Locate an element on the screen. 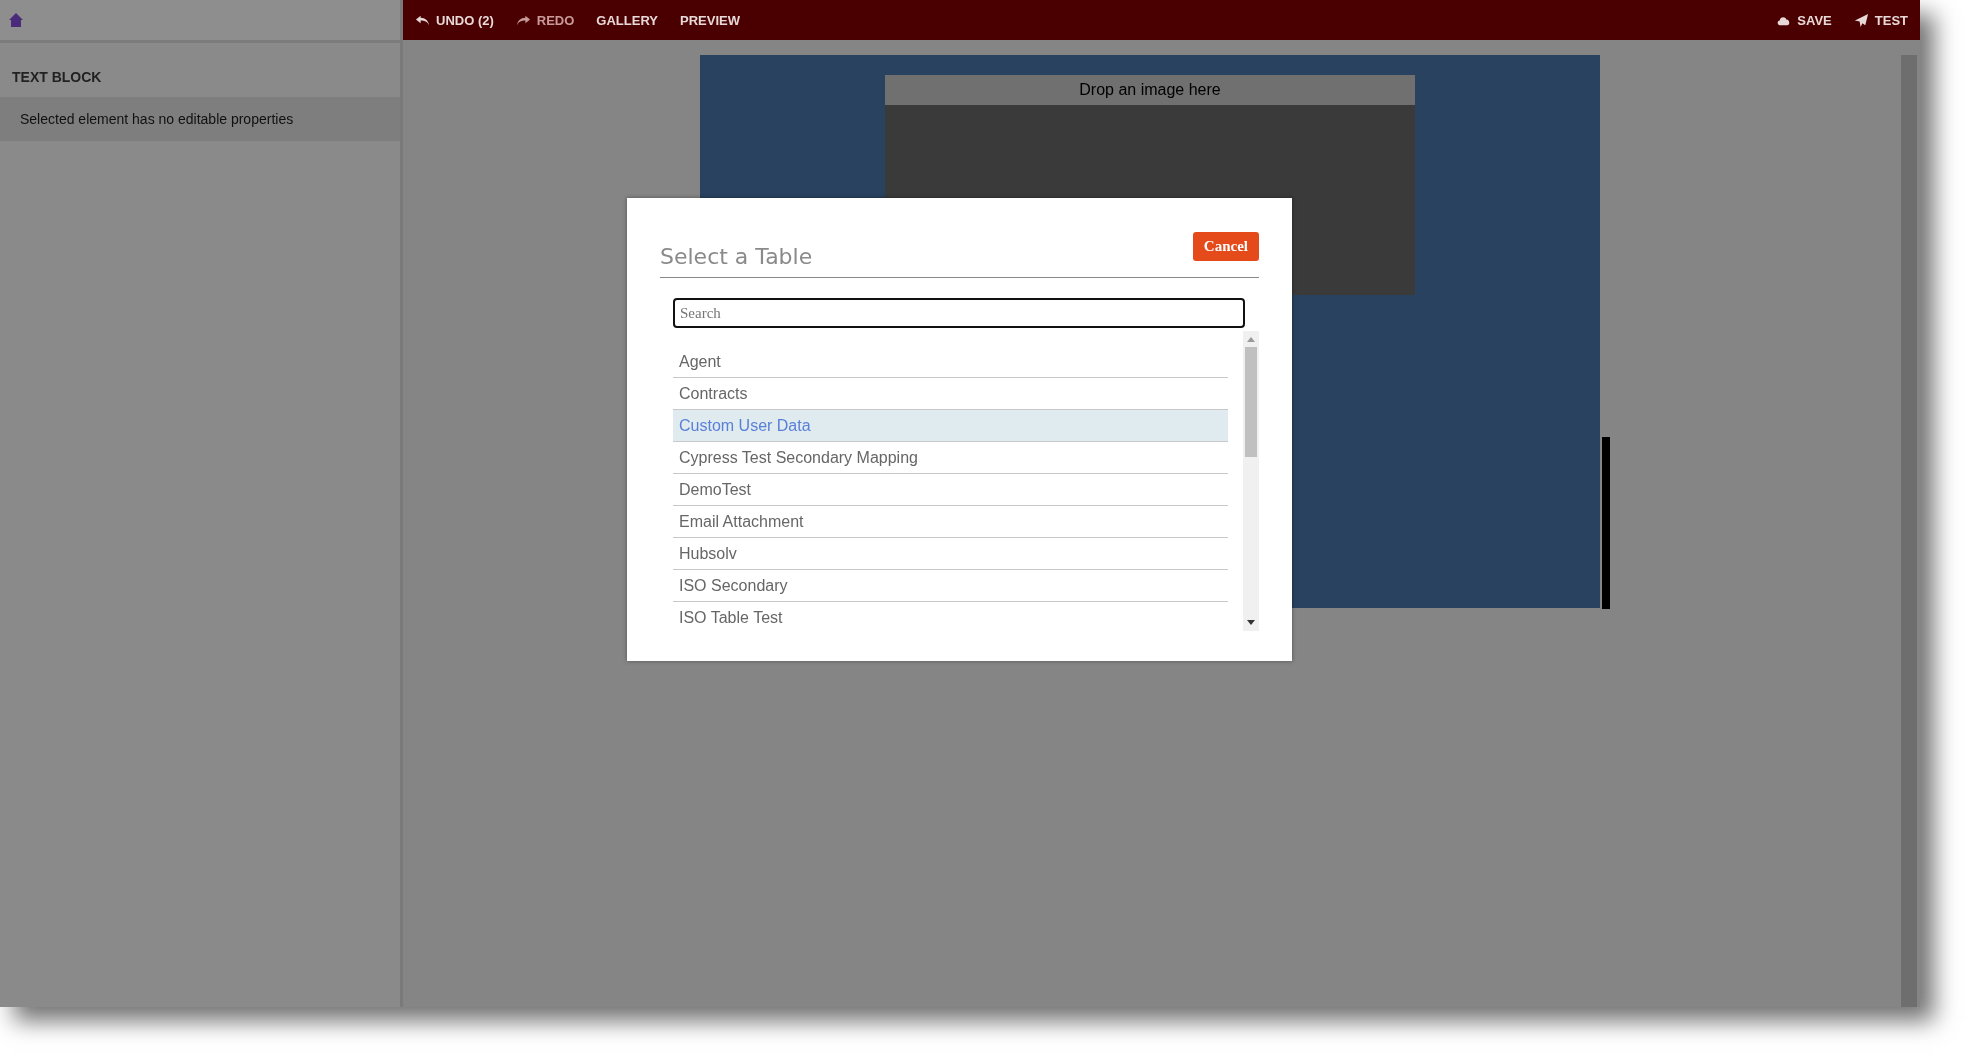  table-list-item: Email Attachment is located at coordinates (950, 522).